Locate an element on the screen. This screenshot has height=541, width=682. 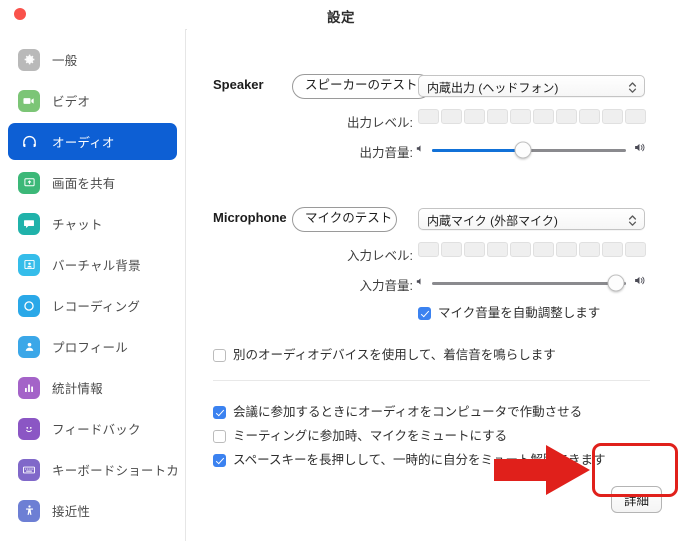
output-volume-slider is located at coordinates (531, 150).